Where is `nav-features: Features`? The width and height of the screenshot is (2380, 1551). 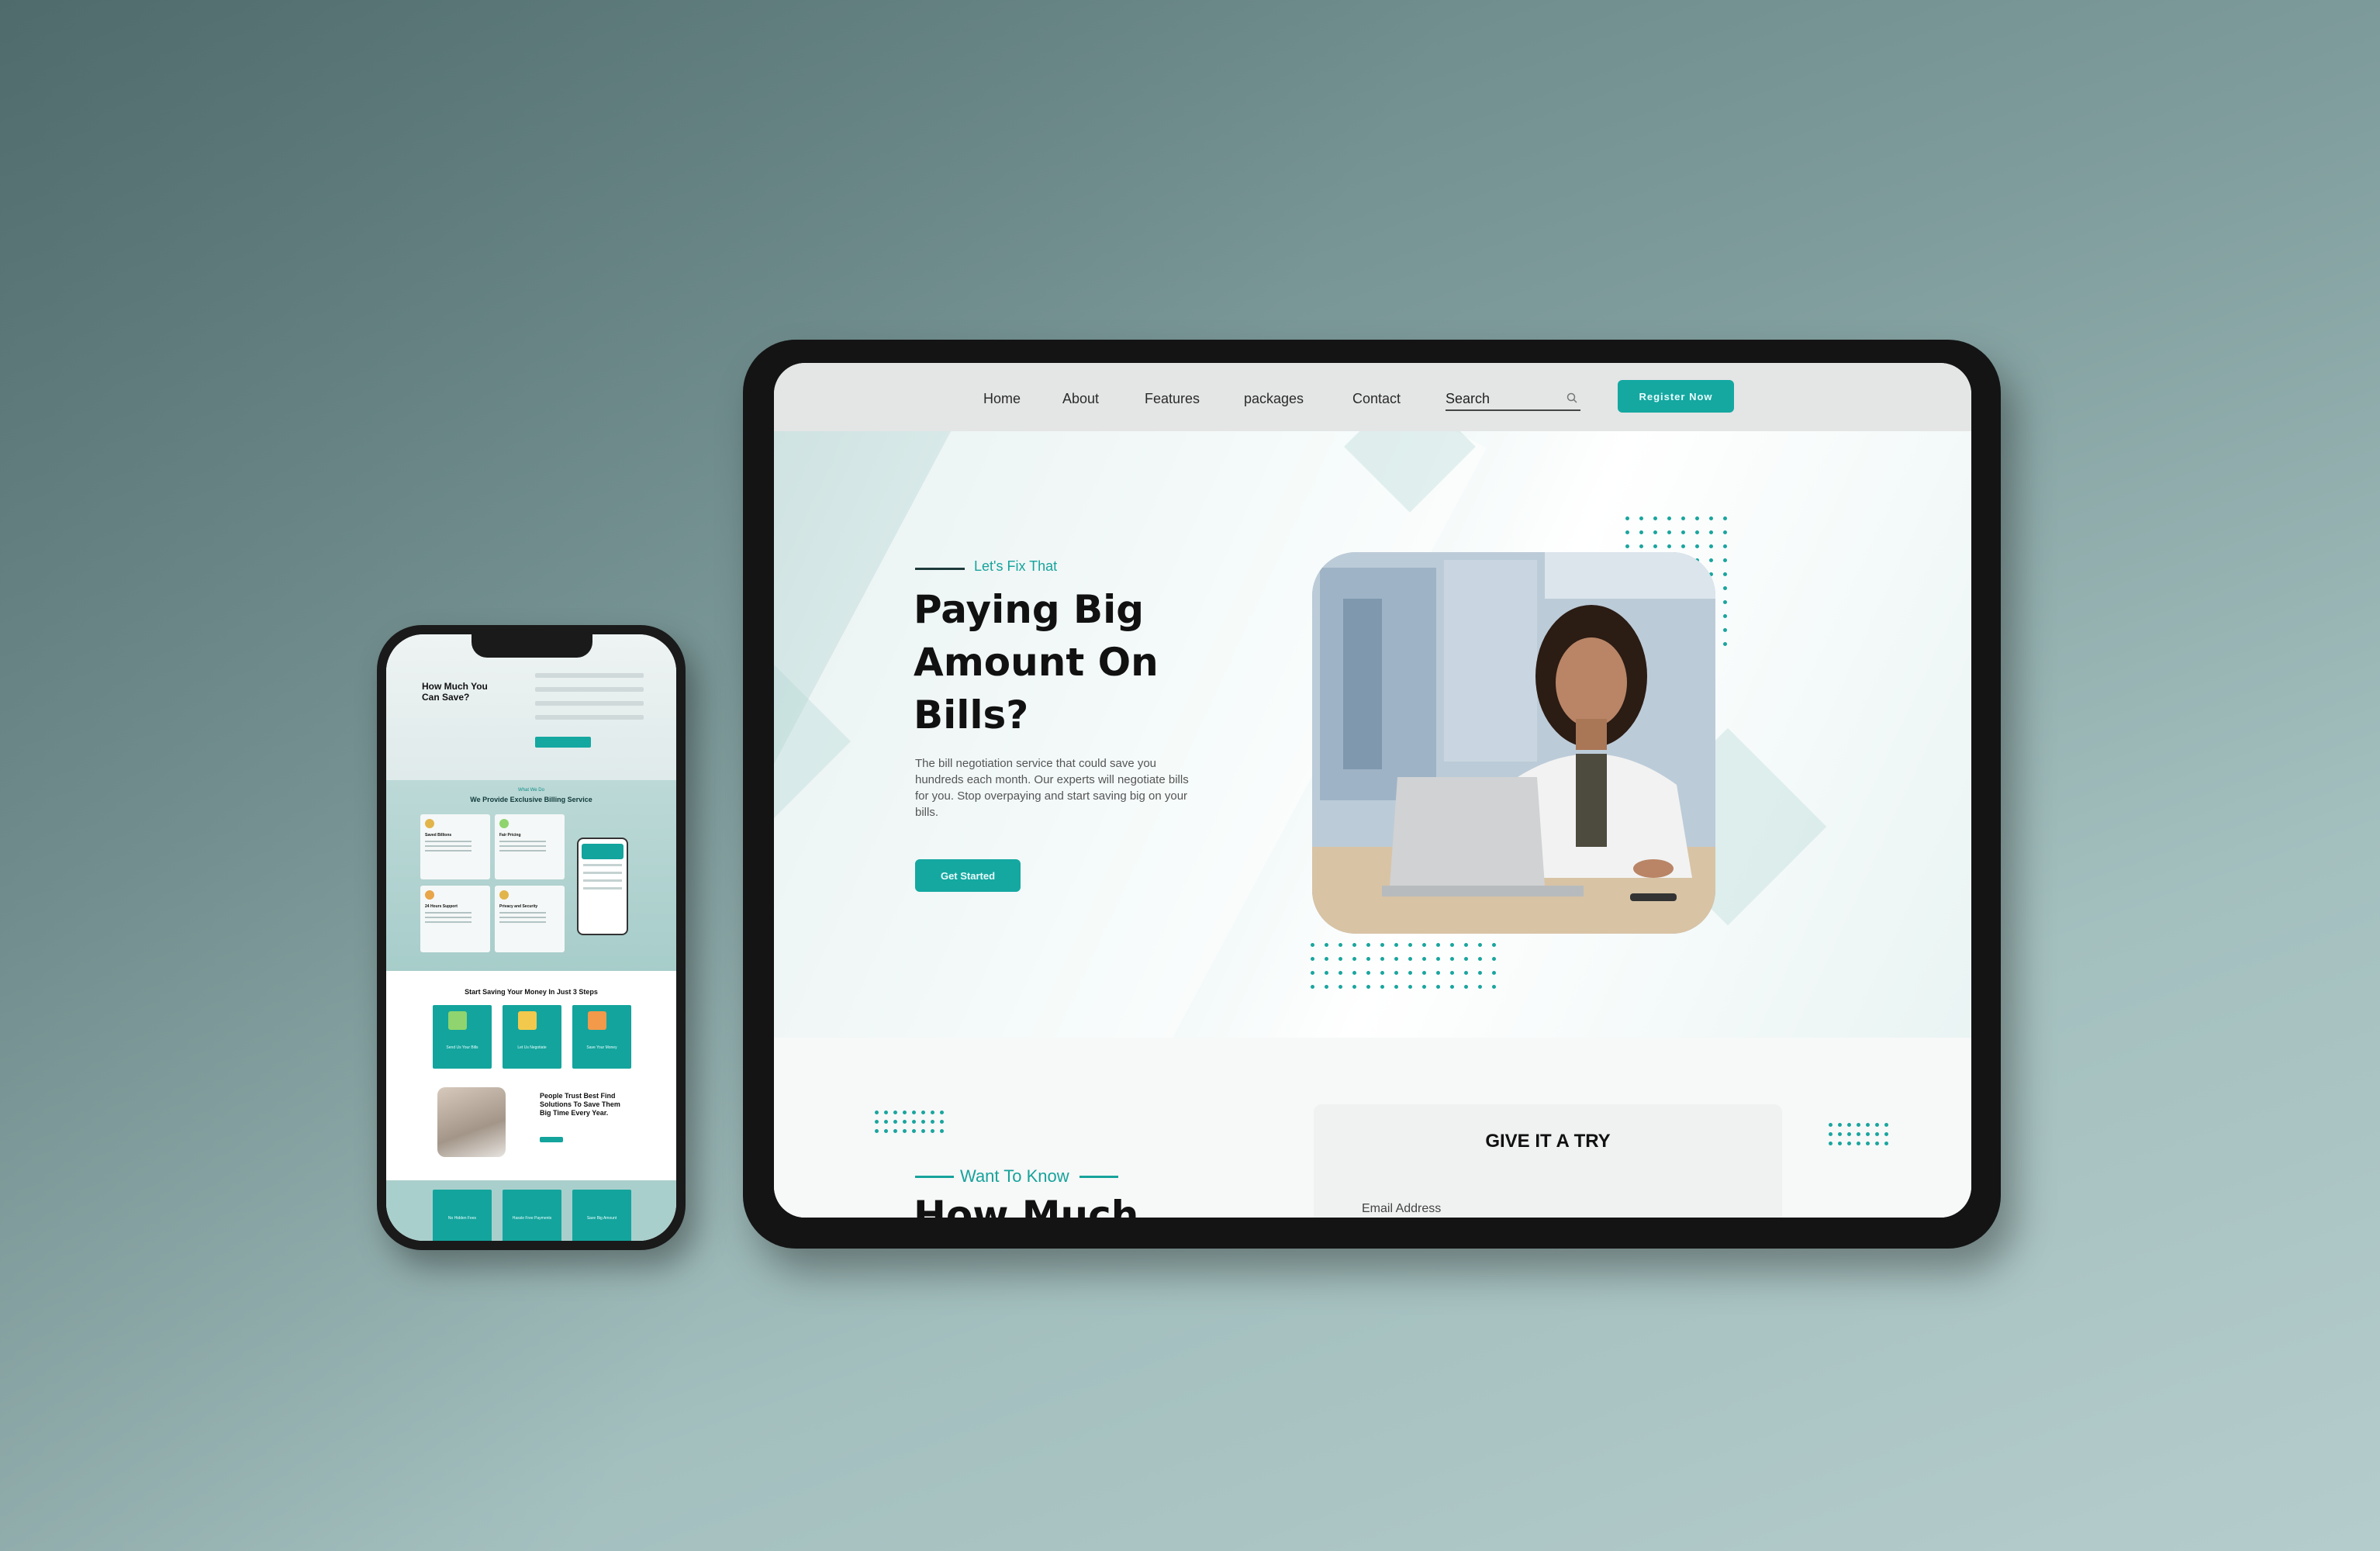 nav-features: Features is located at coordinates (1173, 399).